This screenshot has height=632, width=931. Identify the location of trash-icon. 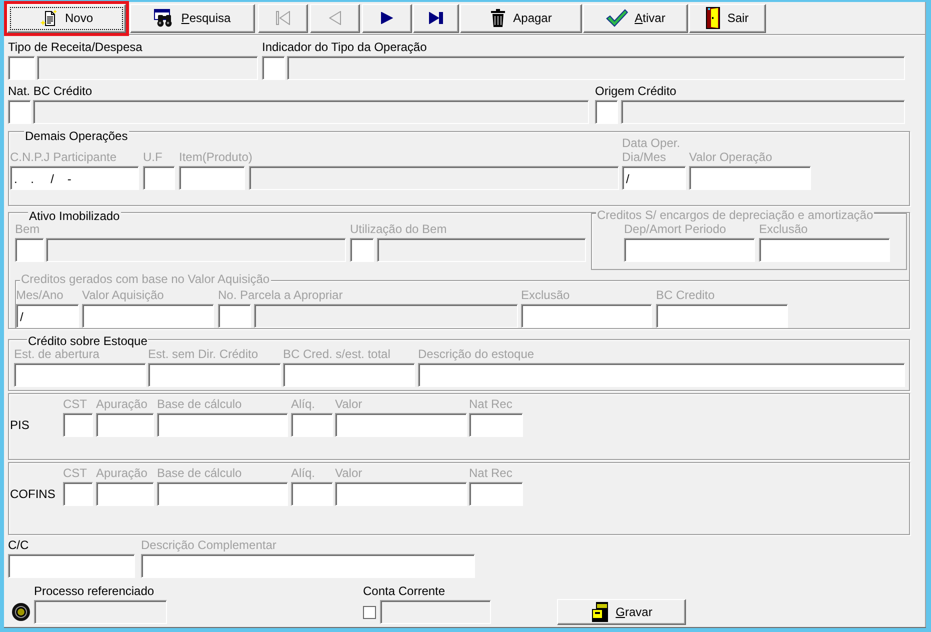
(498, 18).